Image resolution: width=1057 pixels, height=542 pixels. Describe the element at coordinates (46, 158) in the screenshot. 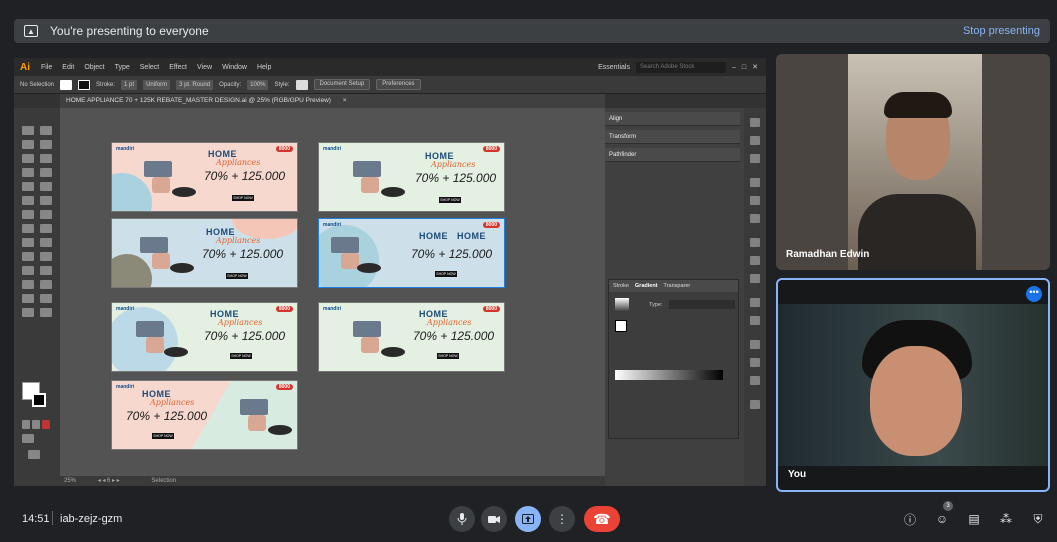

I see `curvature-tool-icon` at that location.